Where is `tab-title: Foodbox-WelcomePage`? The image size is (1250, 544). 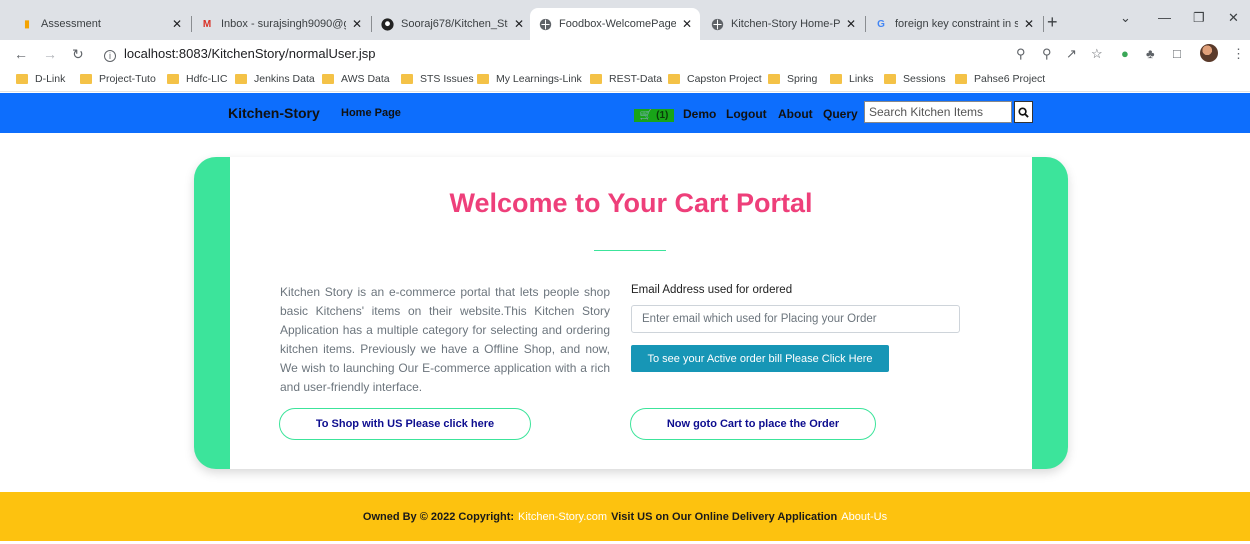
tab-title: Foodbox-WelcomePage is located at coordinates (617, 24).